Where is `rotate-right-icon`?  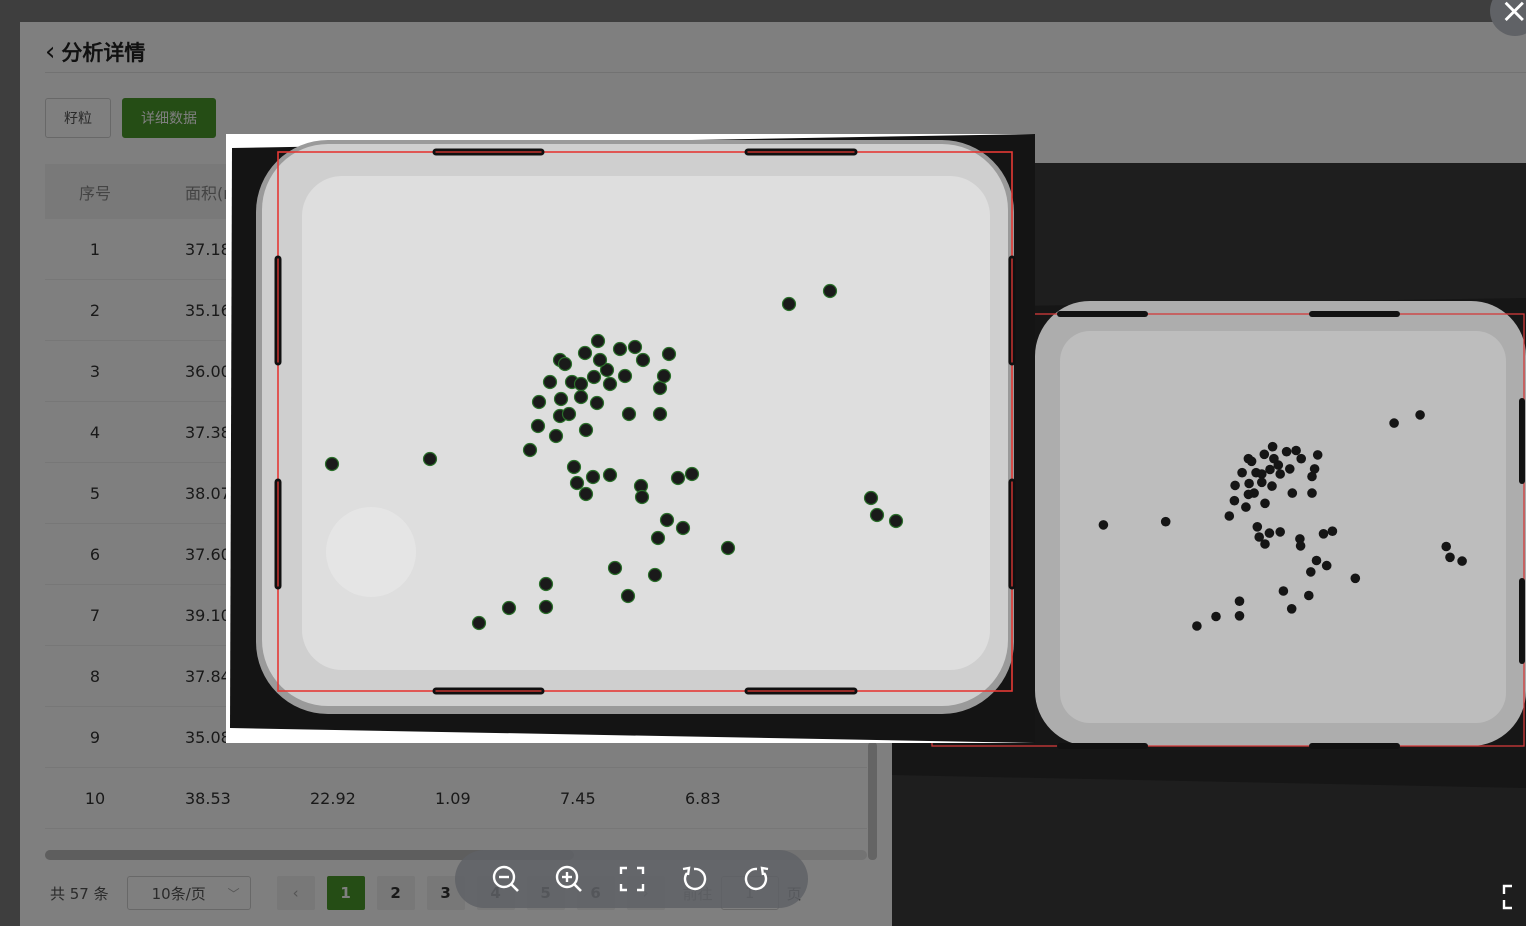 rotate-right-icon is located at coordinates (756, 878).